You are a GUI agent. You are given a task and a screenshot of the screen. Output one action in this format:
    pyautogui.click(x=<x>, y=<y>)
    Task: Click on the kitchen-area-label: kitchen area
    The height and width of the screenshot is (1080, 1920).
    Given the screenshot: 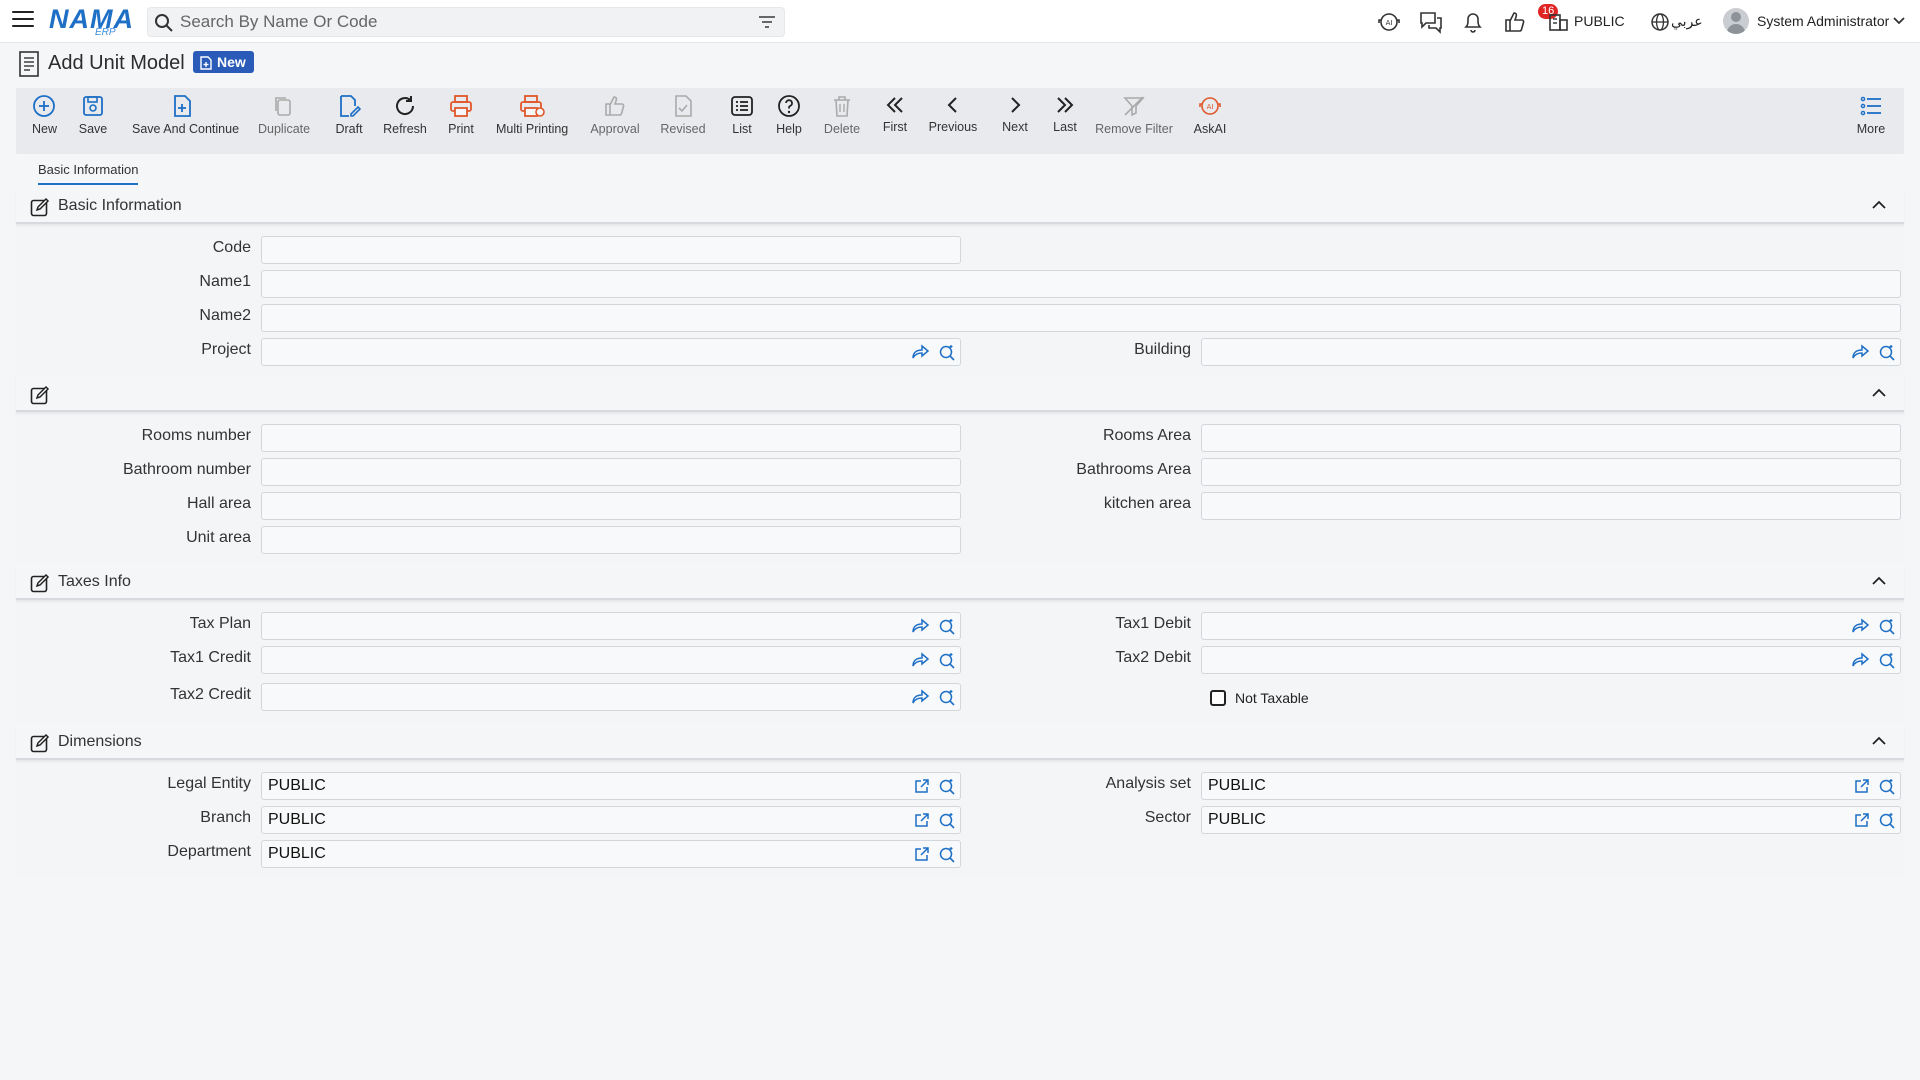 What is the action you would take?
    pyautogui.click(x=1147, y=503)
    